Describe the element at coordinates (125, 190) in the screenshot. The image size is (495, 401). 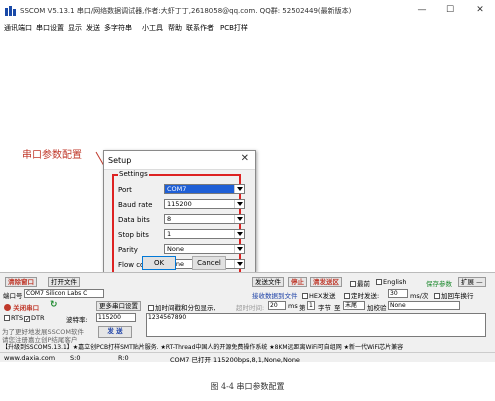
I see `port-label: Port` at that location.